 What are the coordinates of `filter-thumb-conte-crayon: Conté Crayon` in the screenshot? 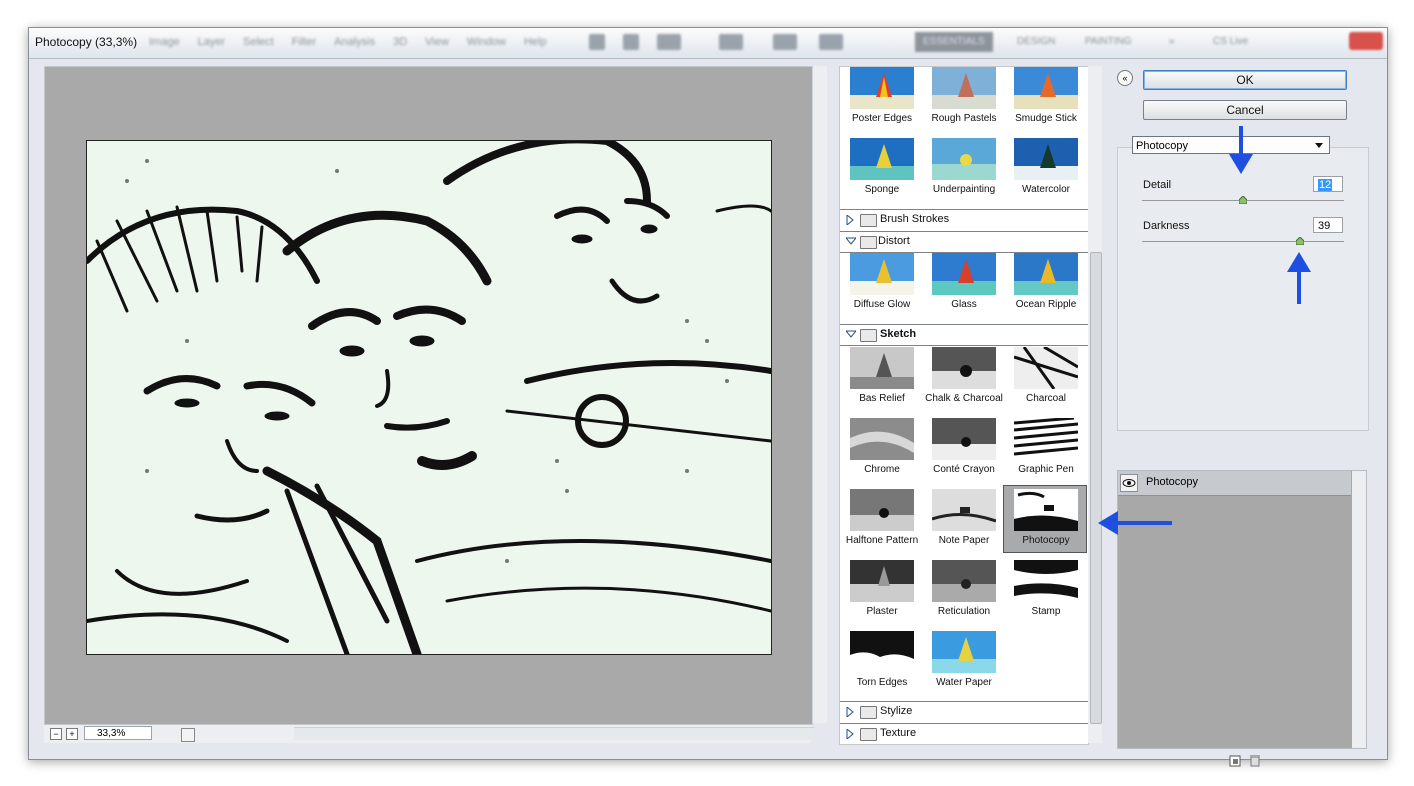 It's located at (964, 450).